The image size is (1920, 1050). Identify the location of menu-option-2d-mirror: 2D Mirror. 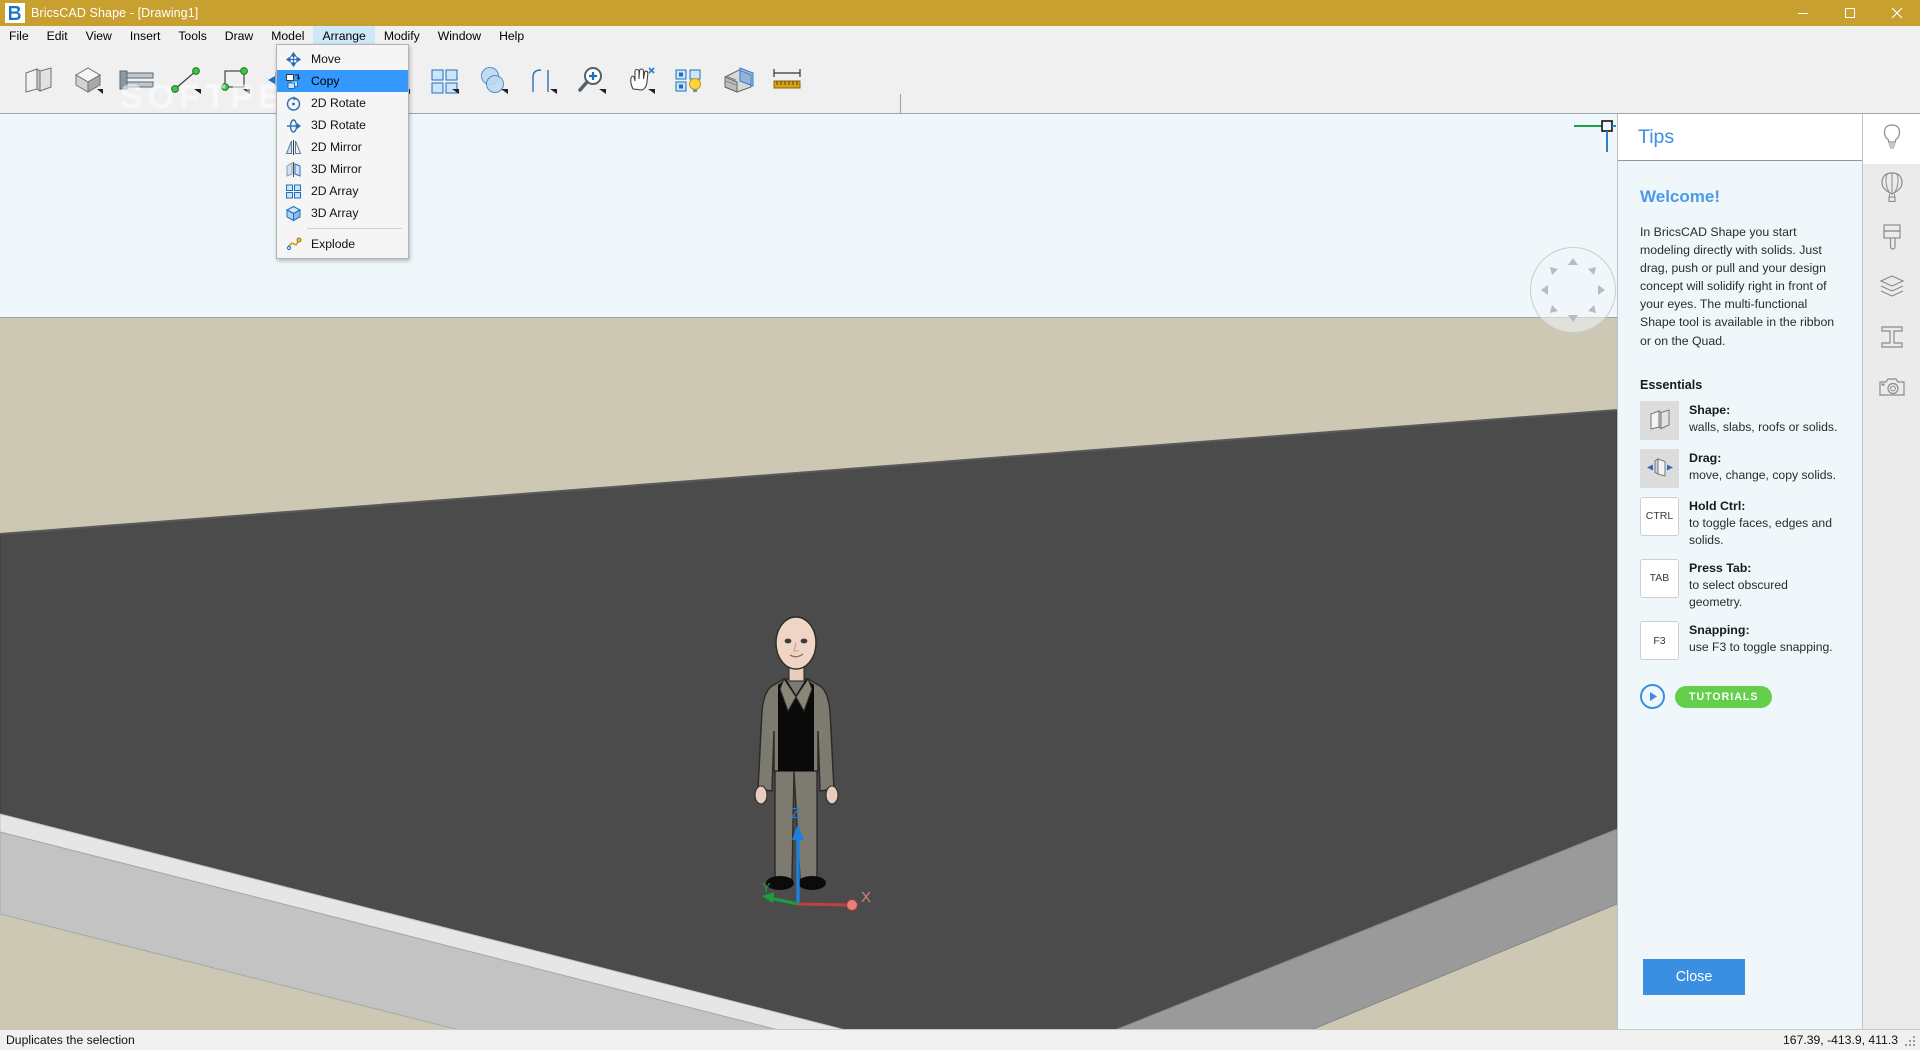
(342, 147).